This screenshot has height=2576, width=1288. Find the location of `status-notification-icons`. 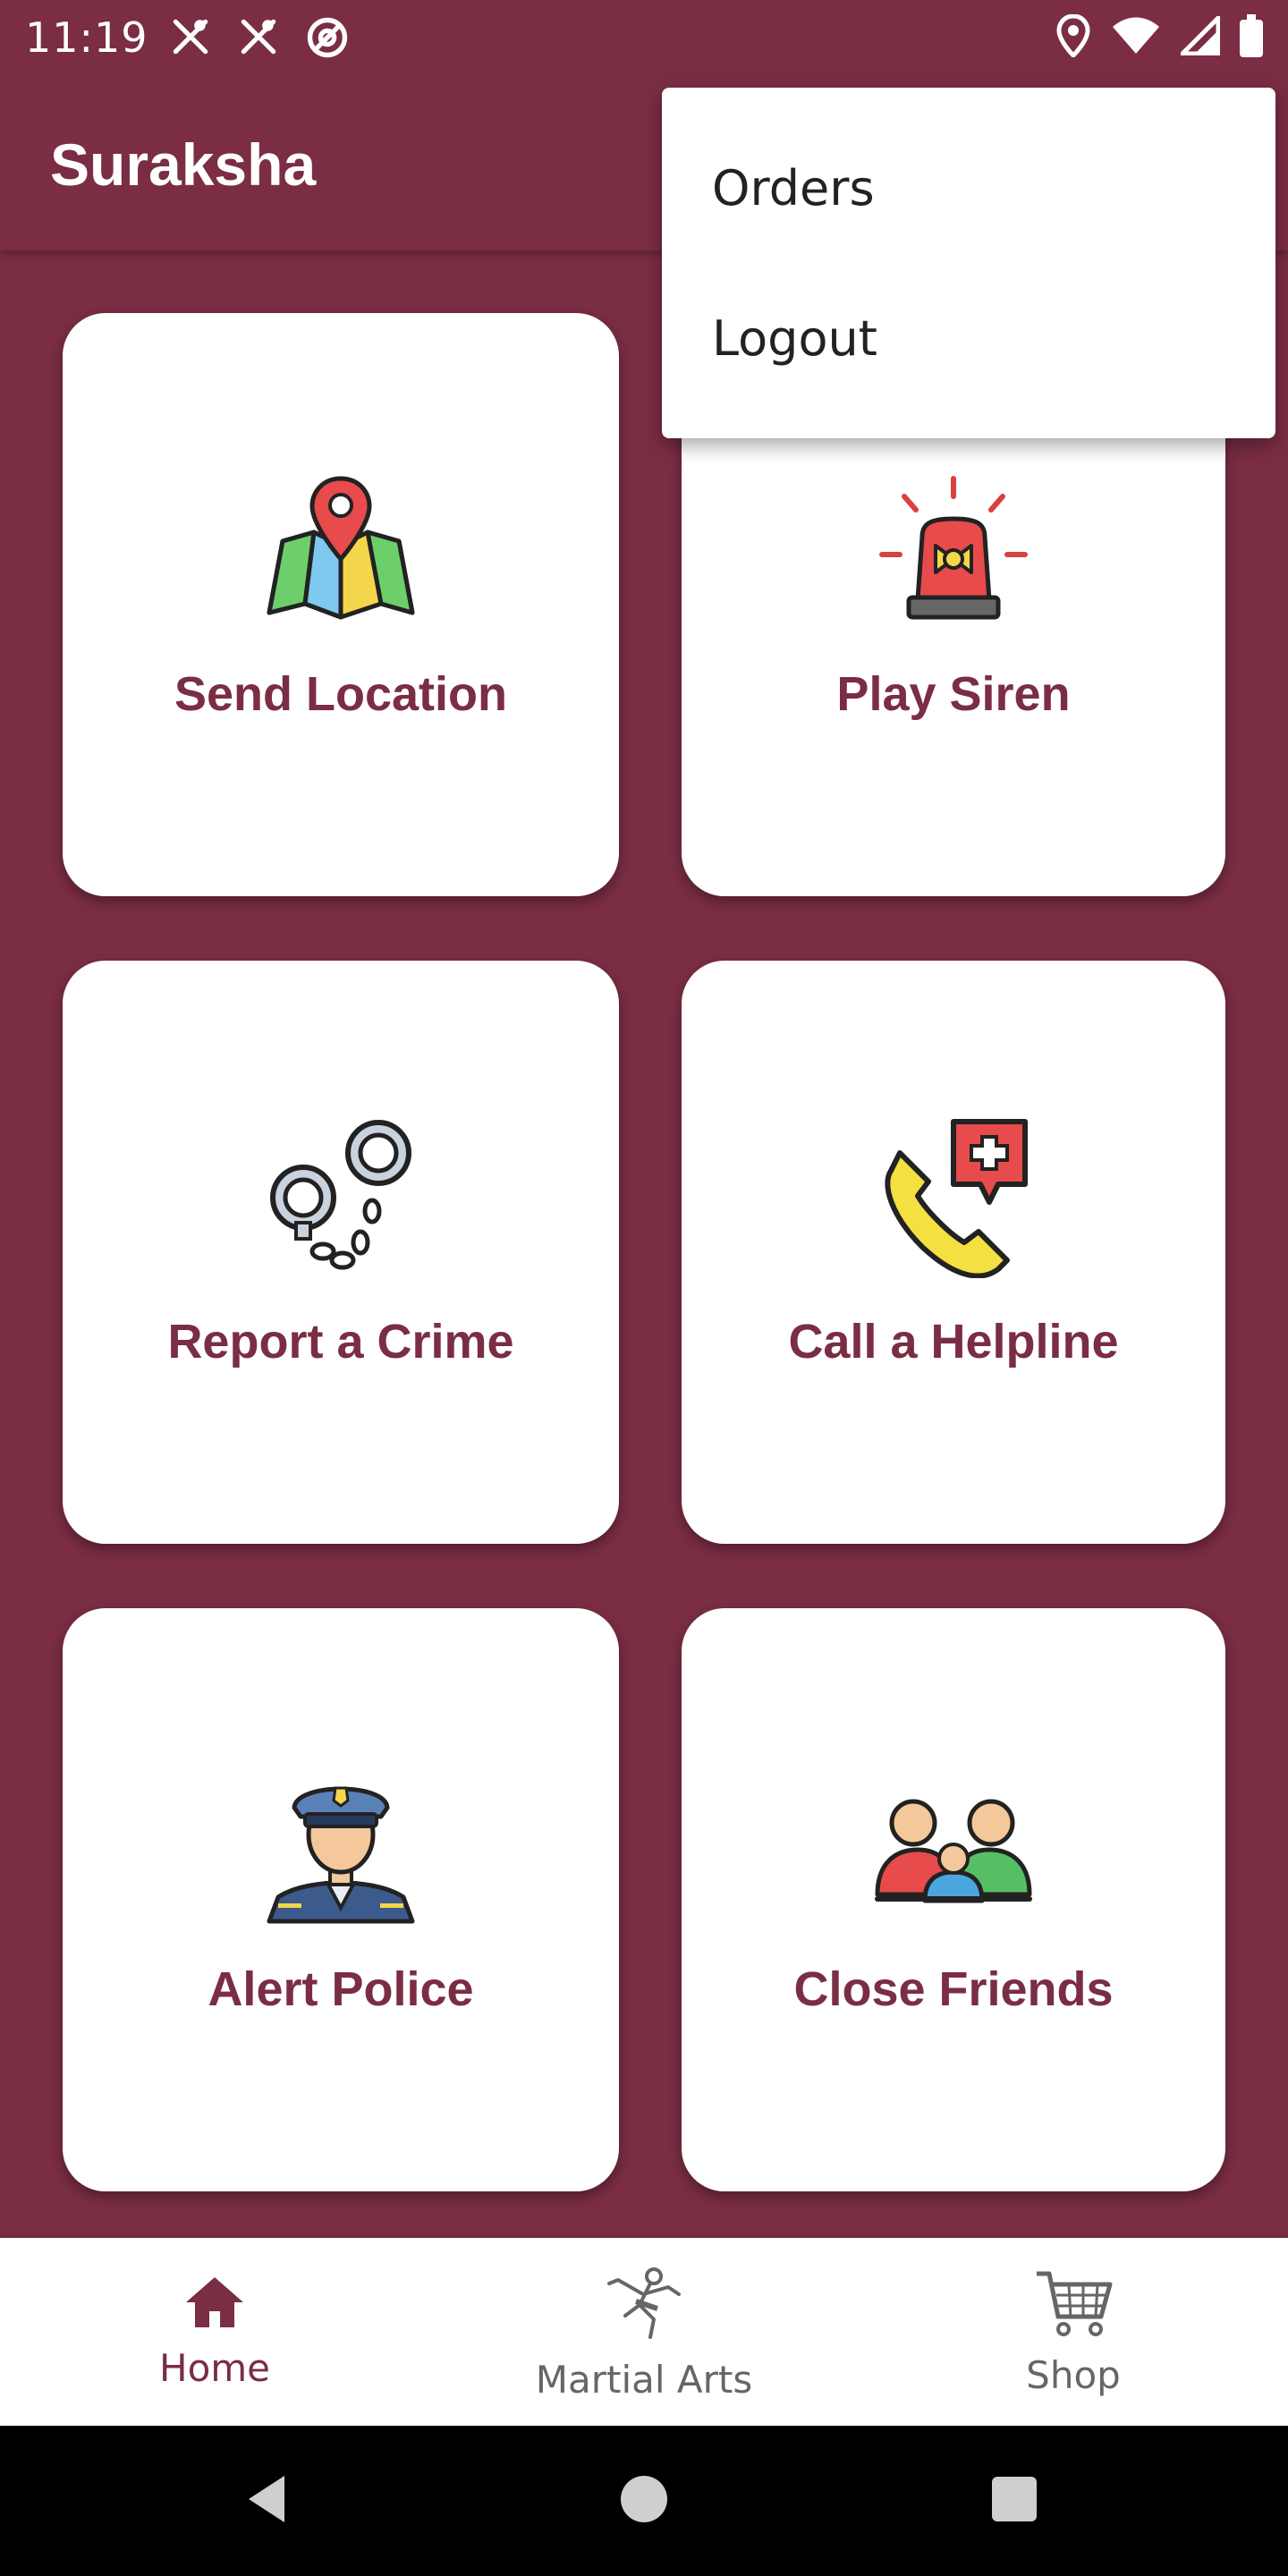

status-notification-icons is located at coordinates (259, 37).